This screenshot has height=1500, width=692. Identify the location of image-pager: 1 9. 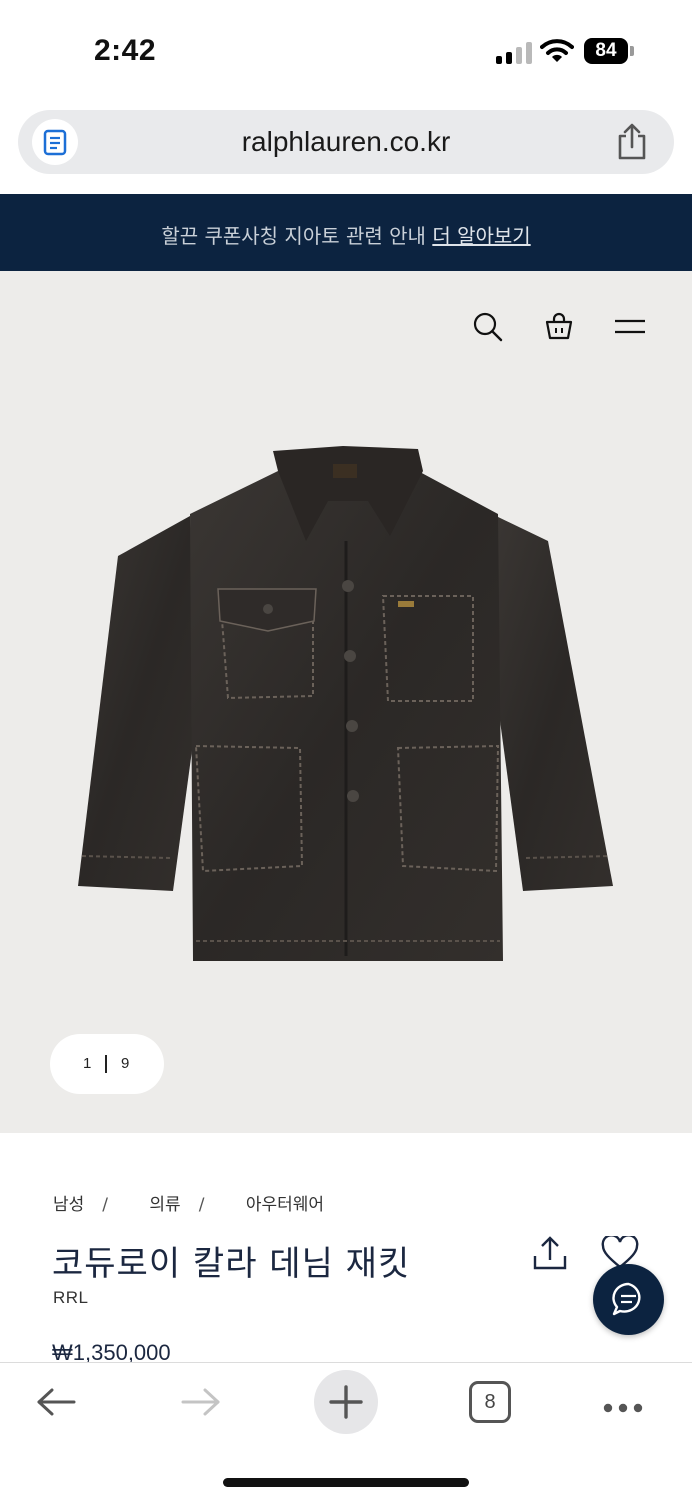
(107, 1064).